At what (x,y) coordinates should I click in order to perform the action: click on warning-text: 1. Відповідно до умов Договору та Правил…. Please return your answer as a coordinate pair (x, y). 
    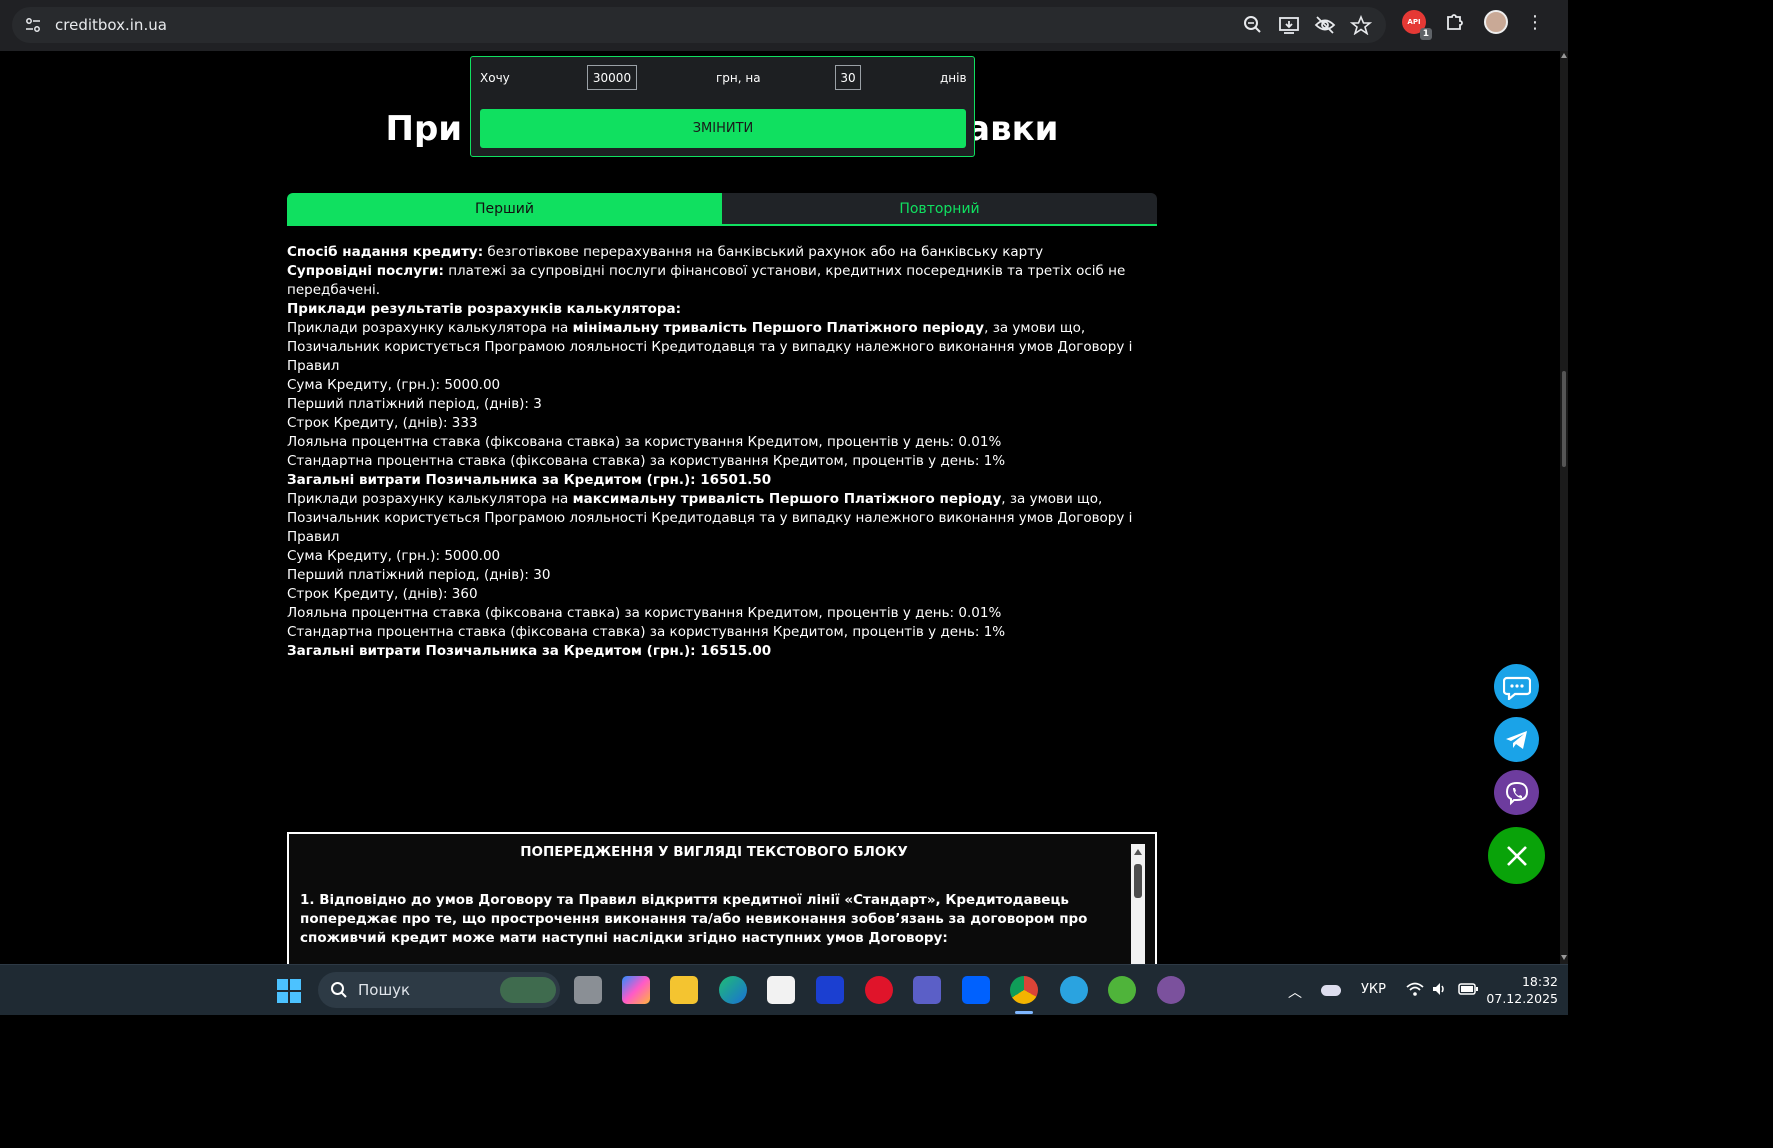
    Looking at the image, I should click on (694, 919).